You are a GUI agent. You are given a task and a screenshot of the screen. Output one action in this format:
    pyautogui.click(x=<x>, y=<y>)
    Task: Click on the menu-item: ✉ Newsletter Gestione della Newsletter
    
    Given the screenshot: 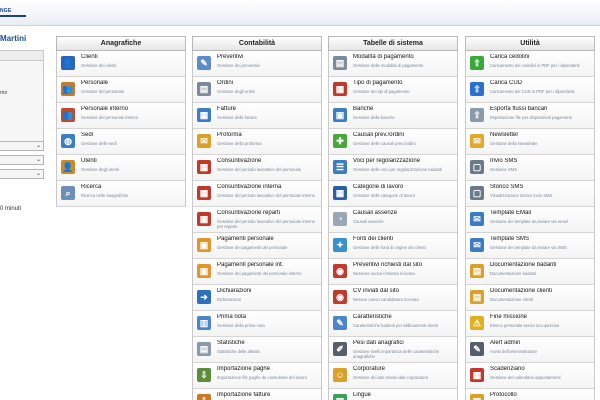 What is the action you would take?
    pyautogui.click(x=530, y=142)
    